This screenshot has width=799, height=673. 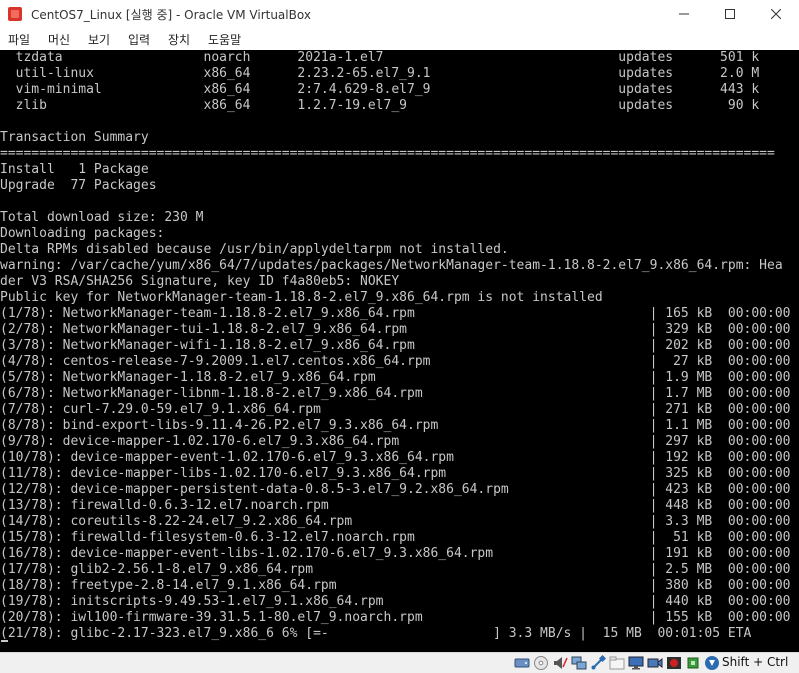 I want to click on minimize-icon, so click(x=684, y=14).